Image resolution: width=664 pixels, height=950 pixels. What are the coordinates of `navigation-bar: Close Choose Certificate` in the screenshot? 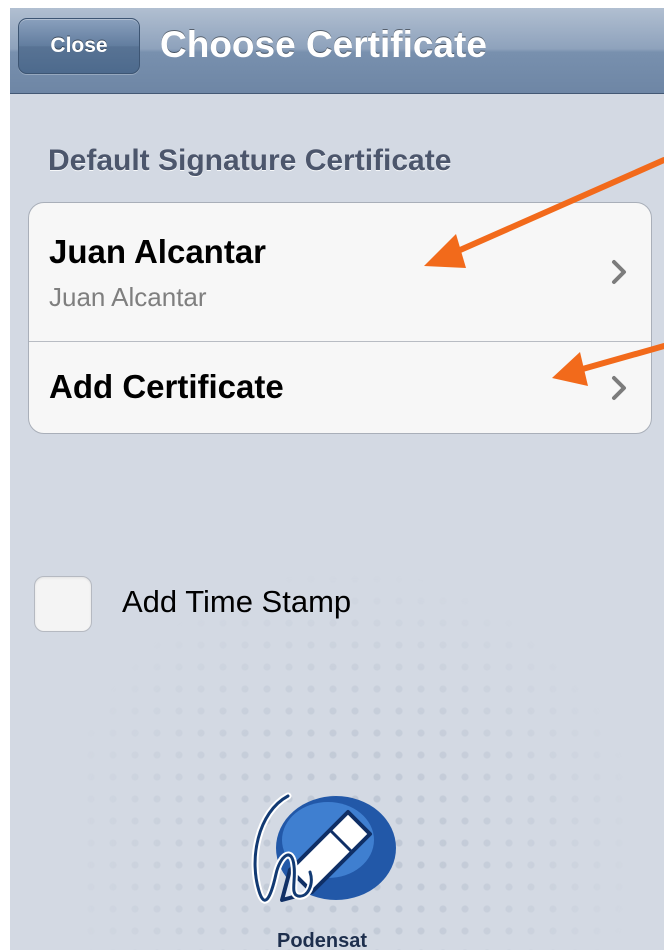 It's located at (337, 51).